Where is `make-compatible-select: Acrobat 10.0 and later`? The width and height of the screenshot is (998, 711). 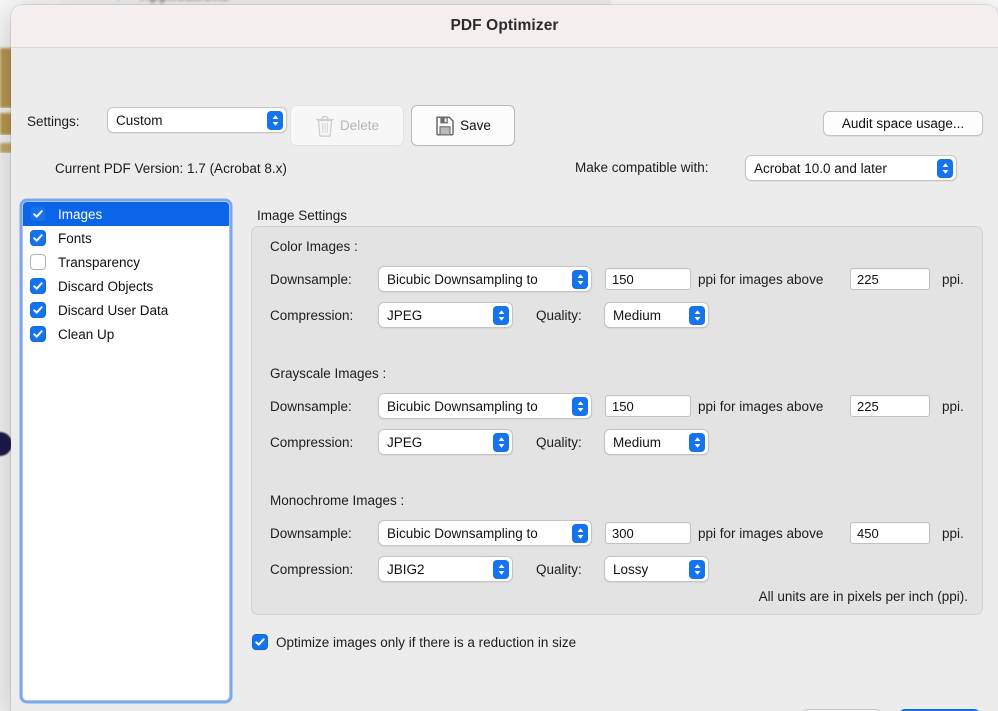
make-compatible-select: Acrobat 10.0 and later is located at coordinates (851, 168).